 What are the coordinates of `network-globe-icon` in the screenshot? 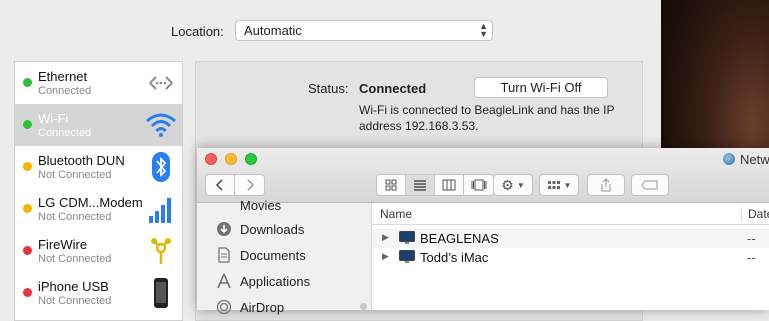 It's located at (729, 159).